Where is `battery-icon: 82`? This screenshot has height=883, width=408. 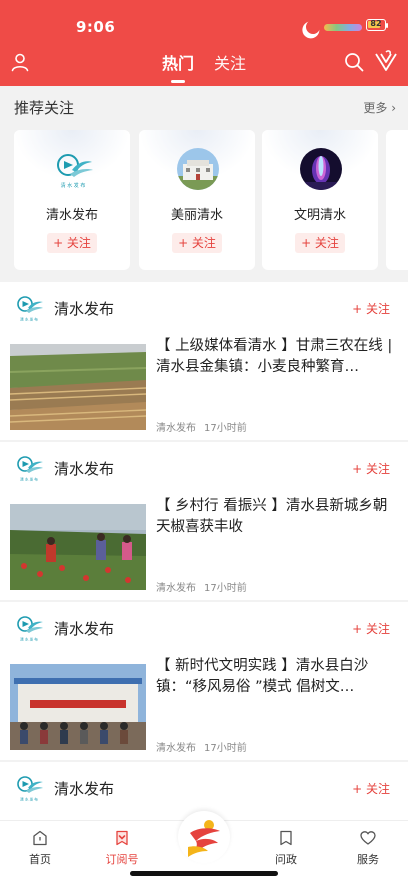
battery-icon: 82 is located at coordinates (376, 25).